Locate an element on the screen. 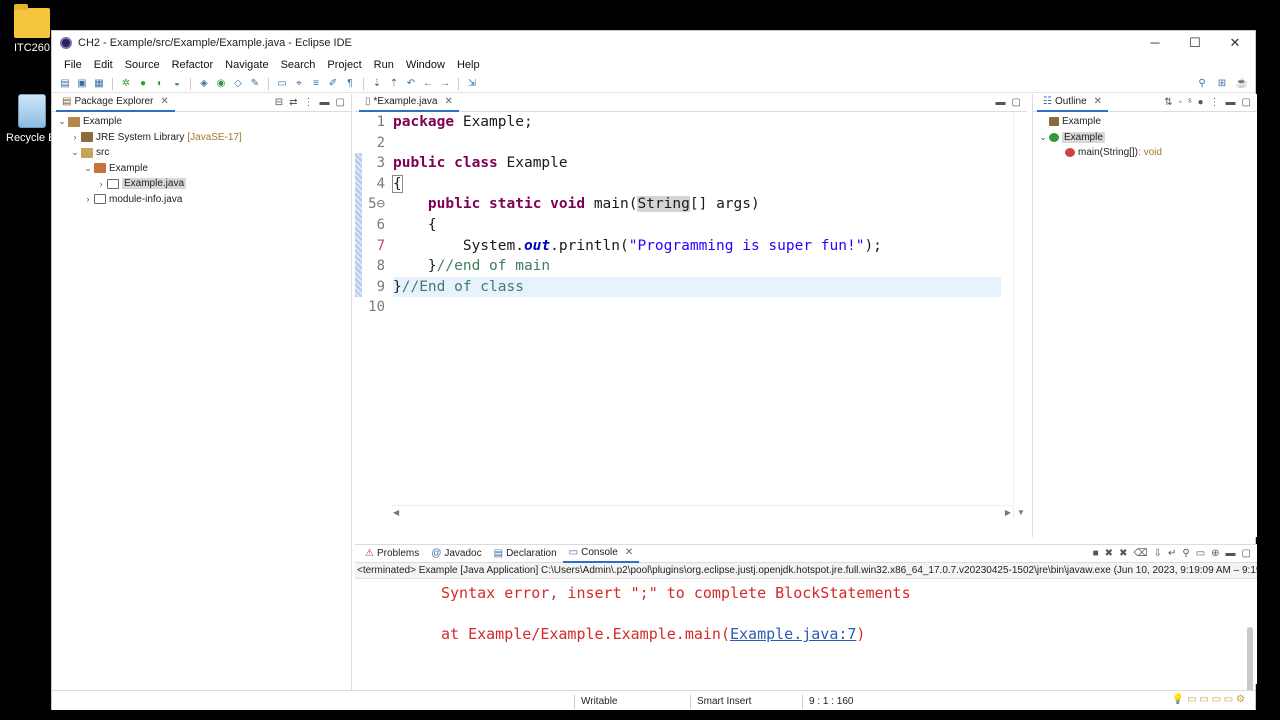  word-wrap-icon: ↵ is located at coordinates (1172, 553).